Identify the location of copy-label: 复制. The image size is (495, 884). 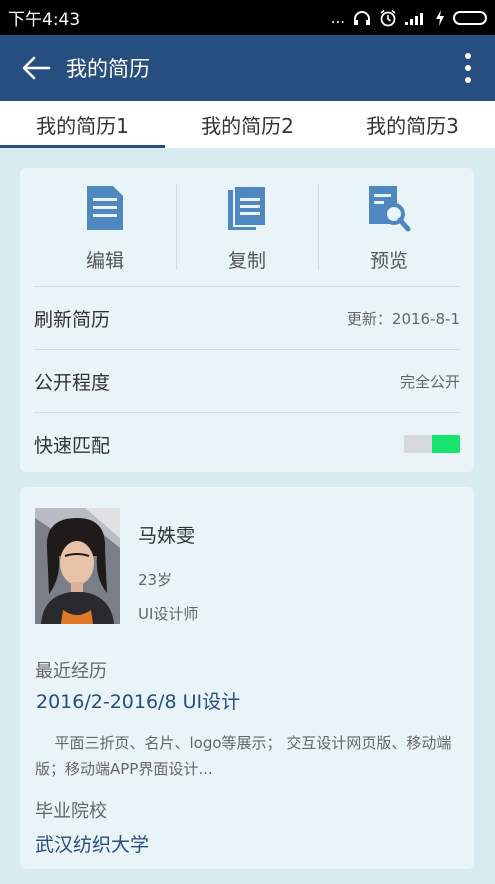
(246, 261).